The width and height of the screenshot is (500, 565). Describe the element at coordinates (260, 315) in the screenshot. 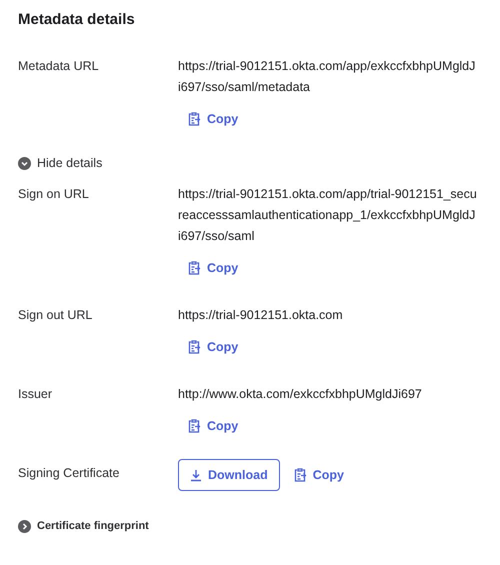

I see `url-value: https://trial-9012151.okta.com` at that location.